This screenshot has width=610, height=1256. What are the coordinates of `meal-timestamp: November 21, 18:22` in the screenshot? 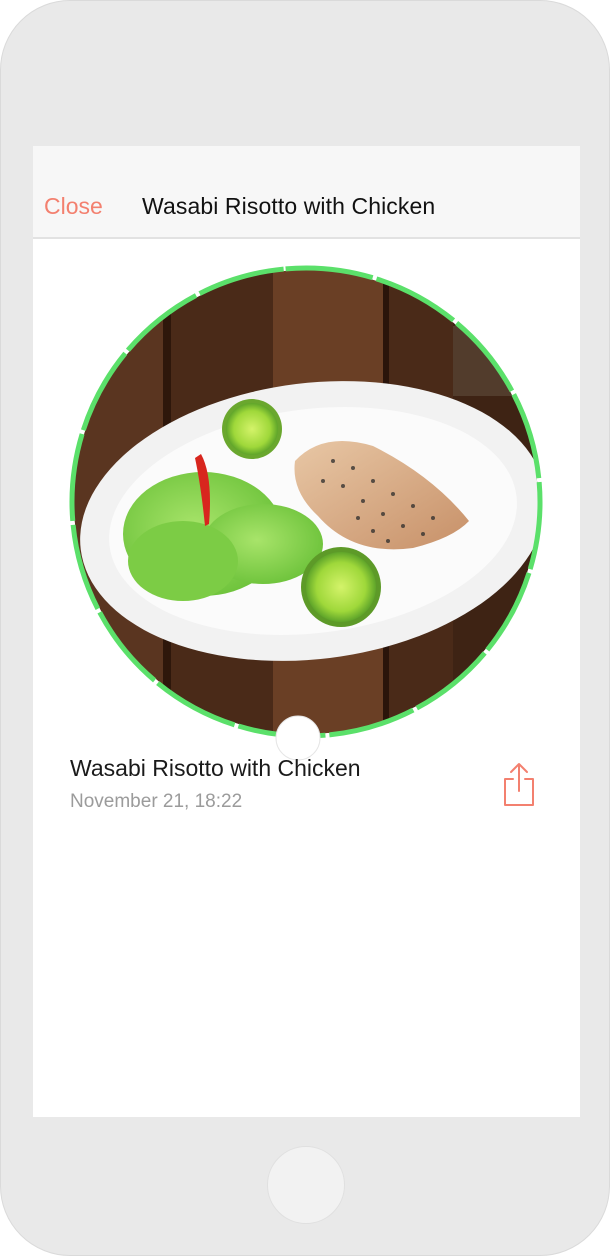 It's located at (156, 801).